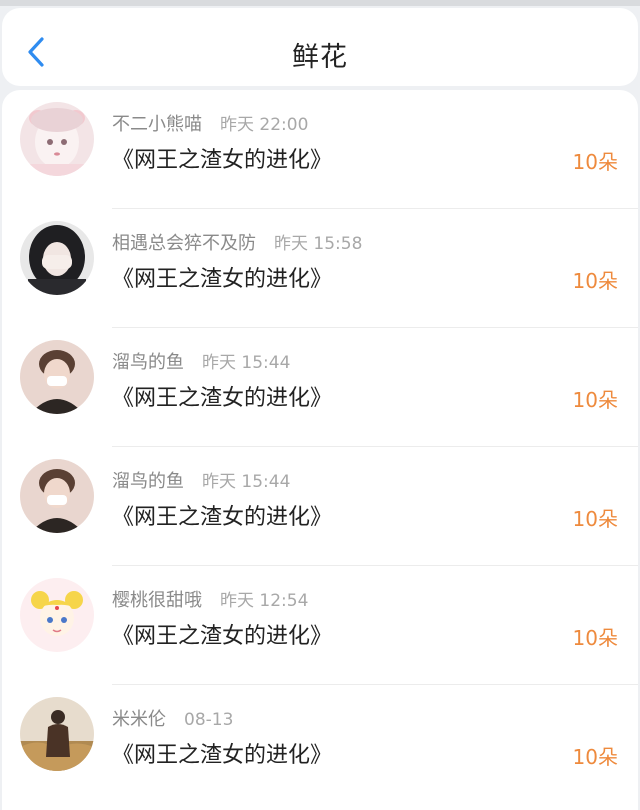 This screenshot has height=810, width=640. I want to click on list-item: 相遇总会猝不及防 昨天 15:58 《网王之渣女的进化》 10朵, so click(320, 268).